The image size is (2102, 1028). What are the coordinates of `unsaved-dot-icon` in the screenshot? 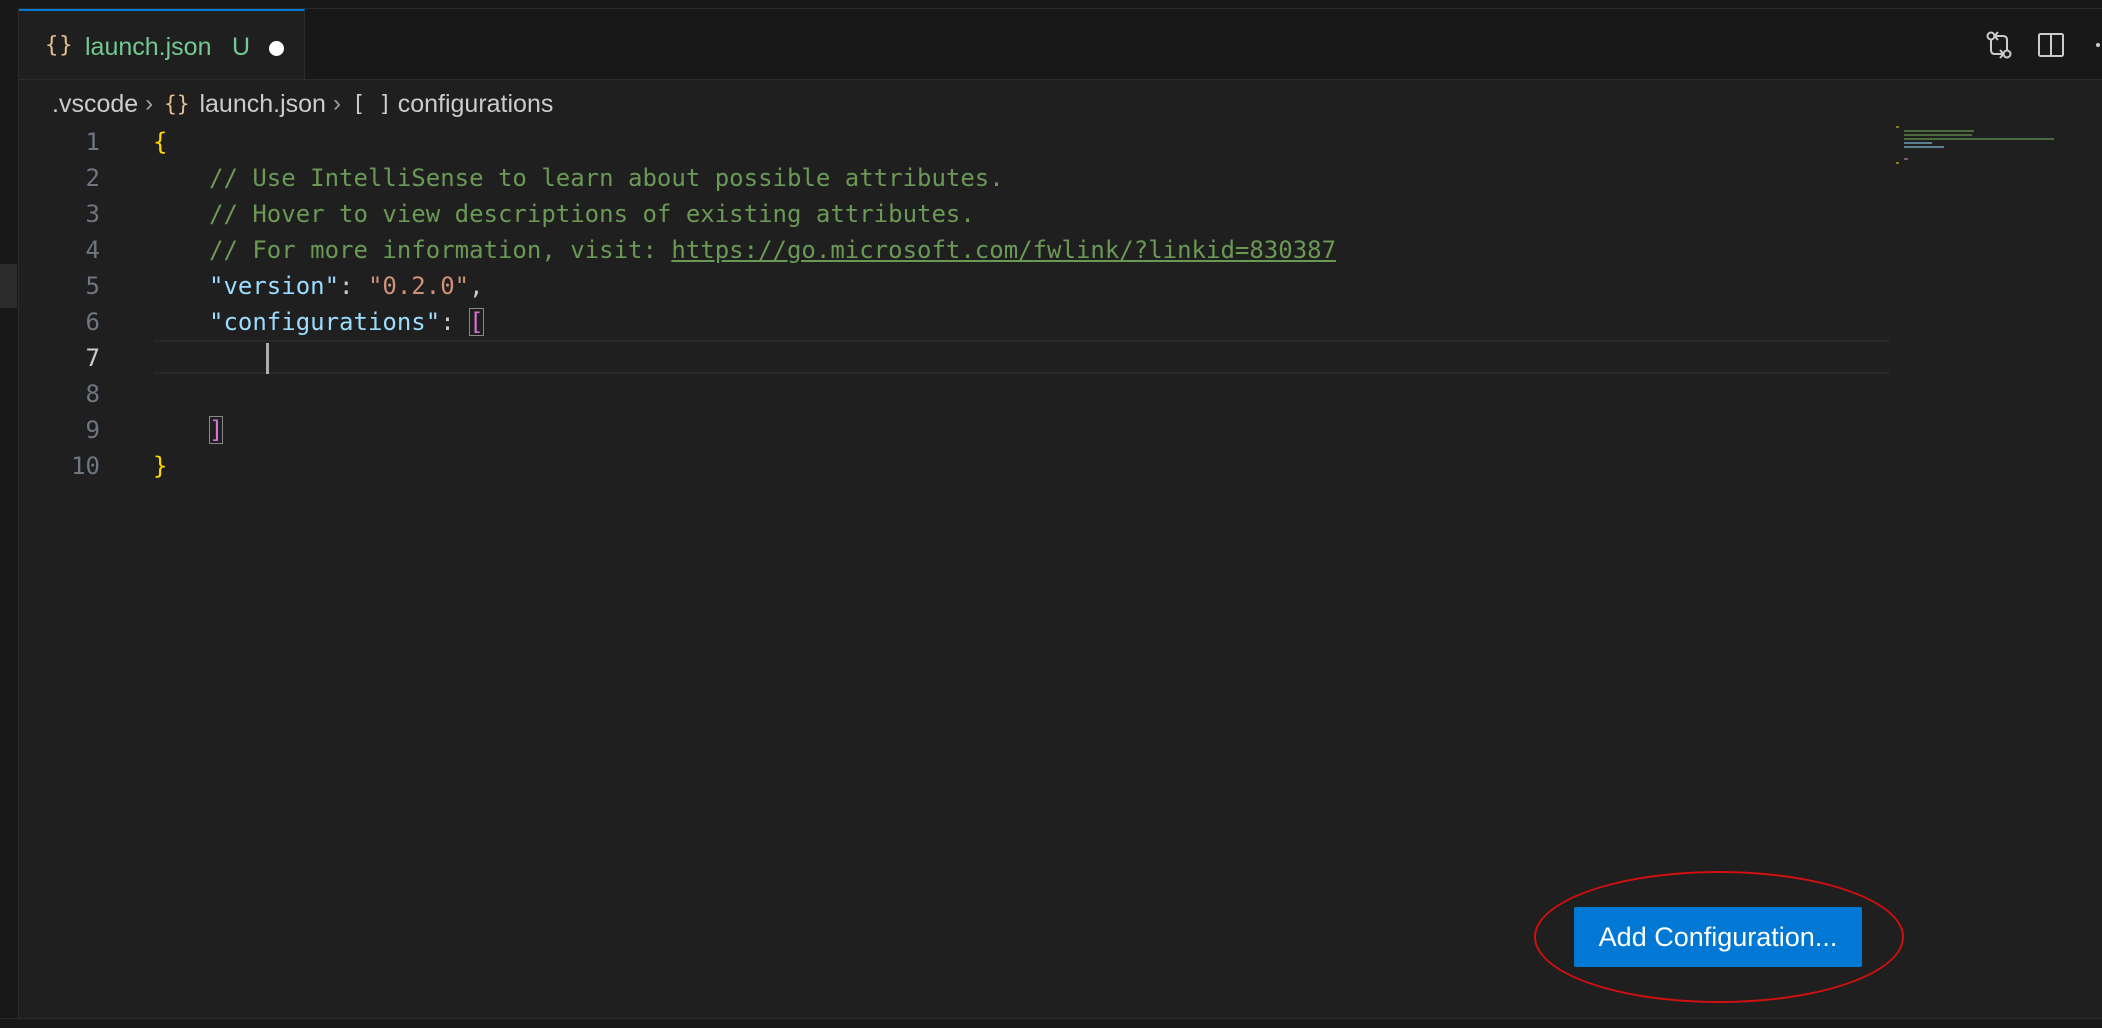 It's located at (276, 48).